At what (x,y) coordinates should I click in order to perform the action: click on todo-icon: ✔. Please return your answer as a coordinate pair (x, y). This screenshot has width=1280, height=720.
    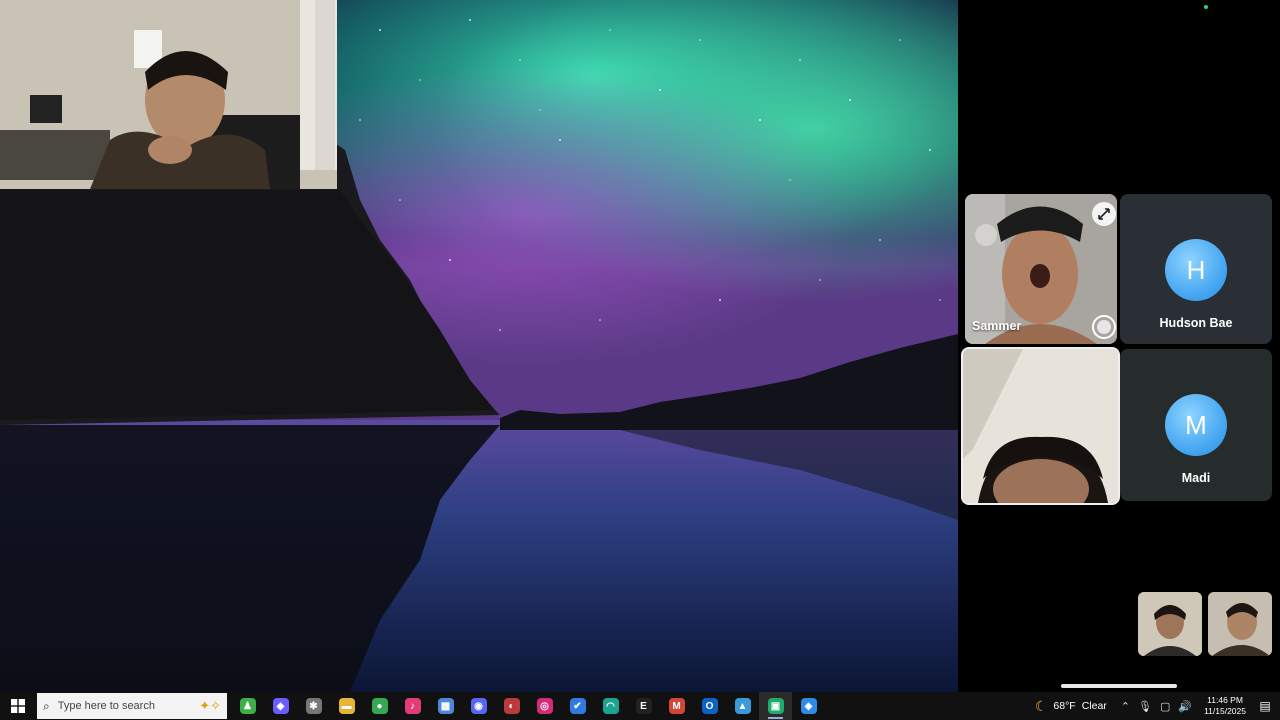
    Looking at the image, I should click on (577, 706).